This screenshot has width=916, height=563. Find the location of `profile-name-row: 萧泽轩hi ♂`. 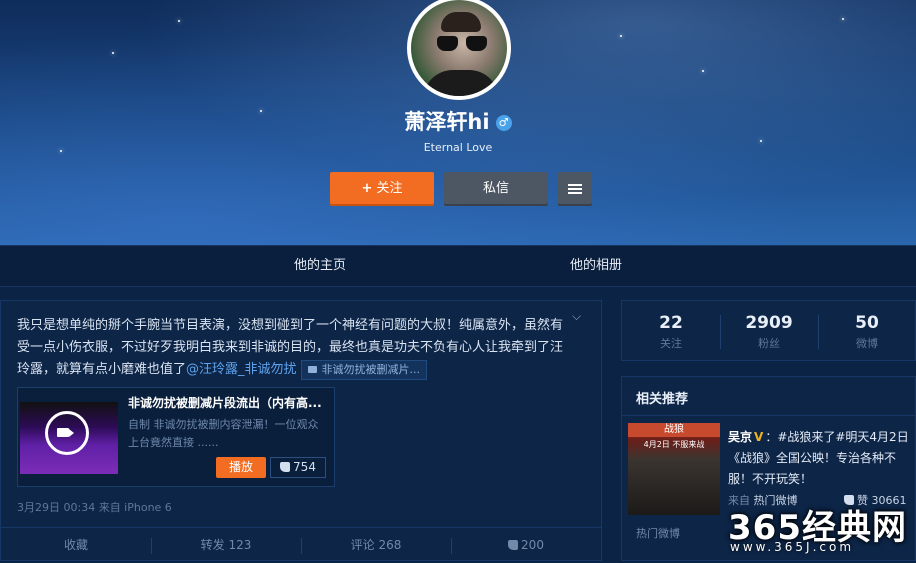

profile-name-row: 萧泽轩hi ♂ is located at coordinates (458, 121).